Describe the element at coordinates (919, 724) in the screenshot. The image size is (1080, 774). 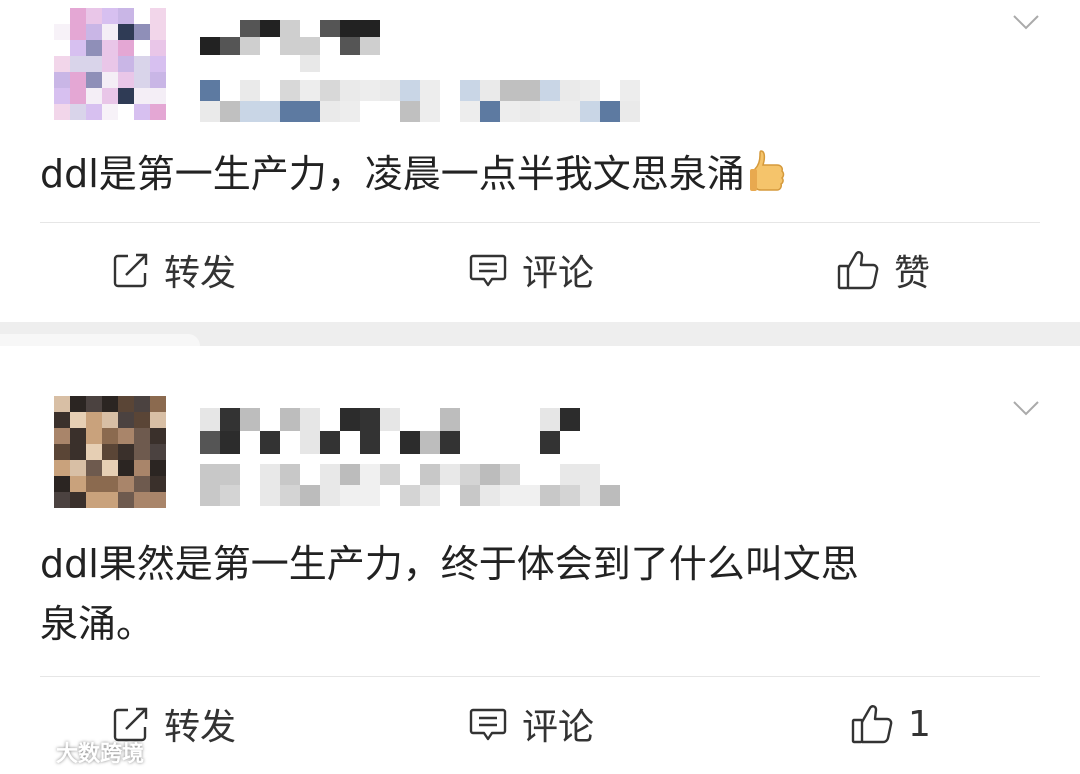
I see `like-count: 1` at that location.